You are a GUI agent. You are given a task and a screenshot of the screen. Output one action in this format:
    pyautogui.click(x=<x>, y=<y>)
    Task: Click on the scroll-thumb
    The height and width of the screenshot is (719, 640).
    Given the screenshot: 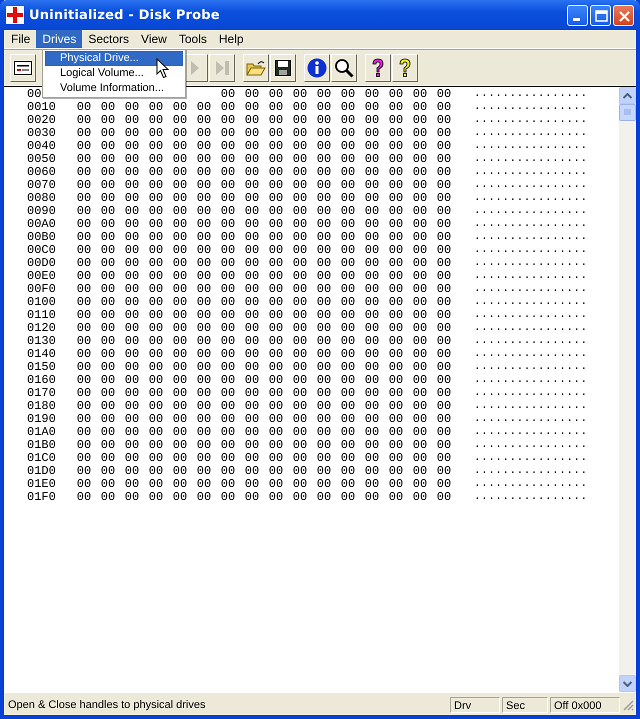 What is the action you would take?
    pyautogui.click(x=627, y=112)
    